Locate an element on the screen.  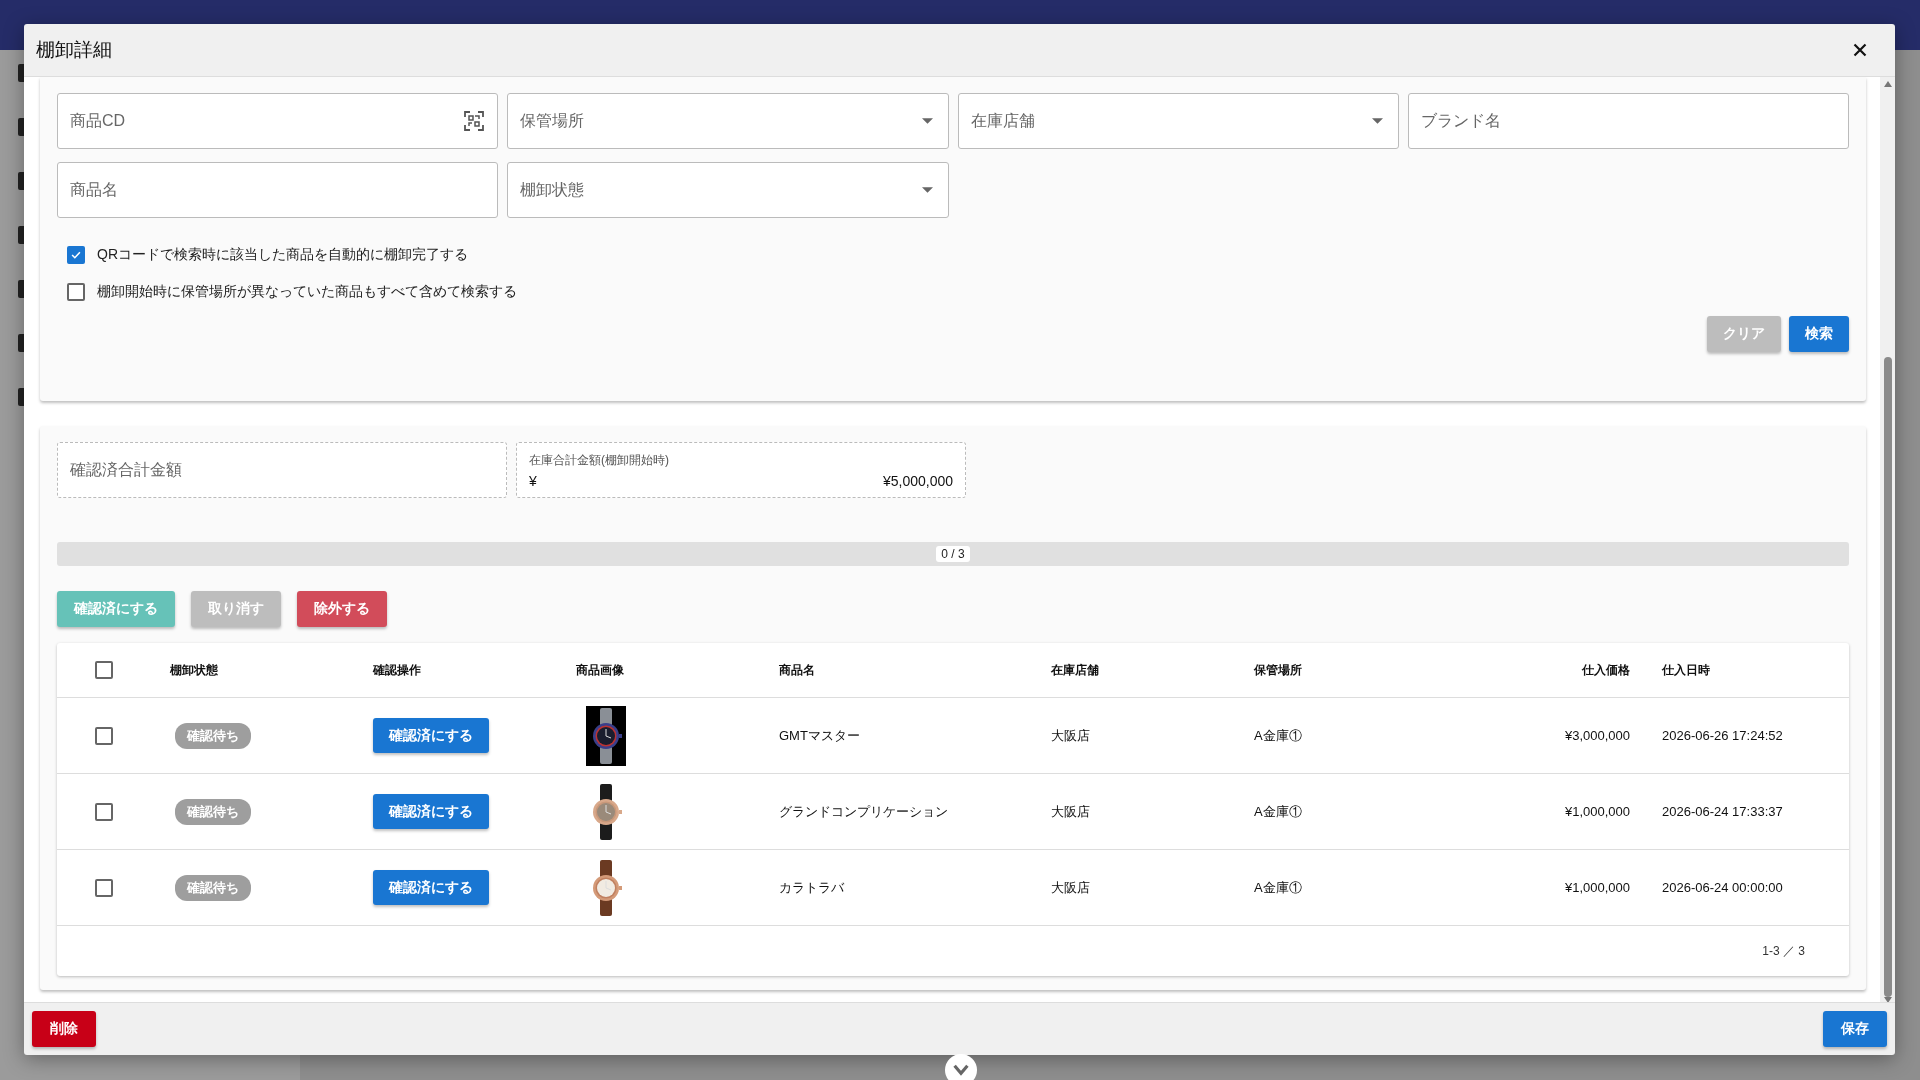
footer-button: 保存 is located at coordinates (1855, 1029).